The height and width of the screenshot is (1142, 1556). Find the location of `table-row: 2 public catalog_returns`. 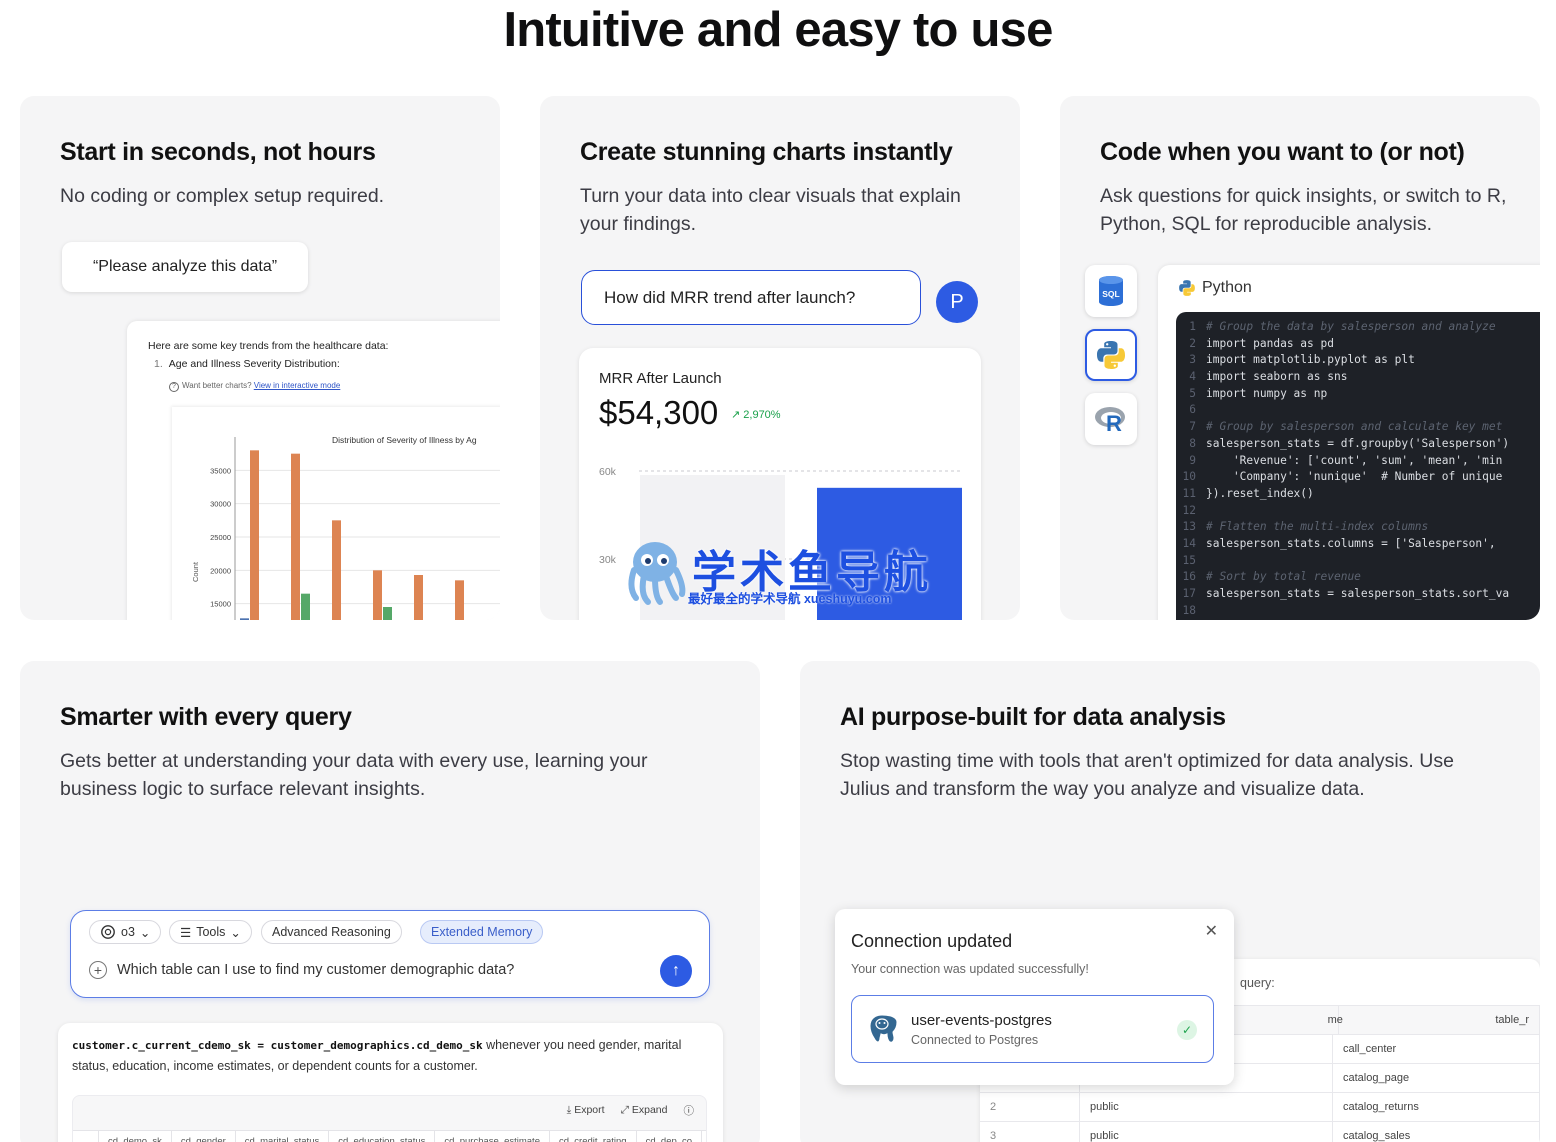

table-row: 2 public catalog_returns is located at coordinates (1260, 1106).